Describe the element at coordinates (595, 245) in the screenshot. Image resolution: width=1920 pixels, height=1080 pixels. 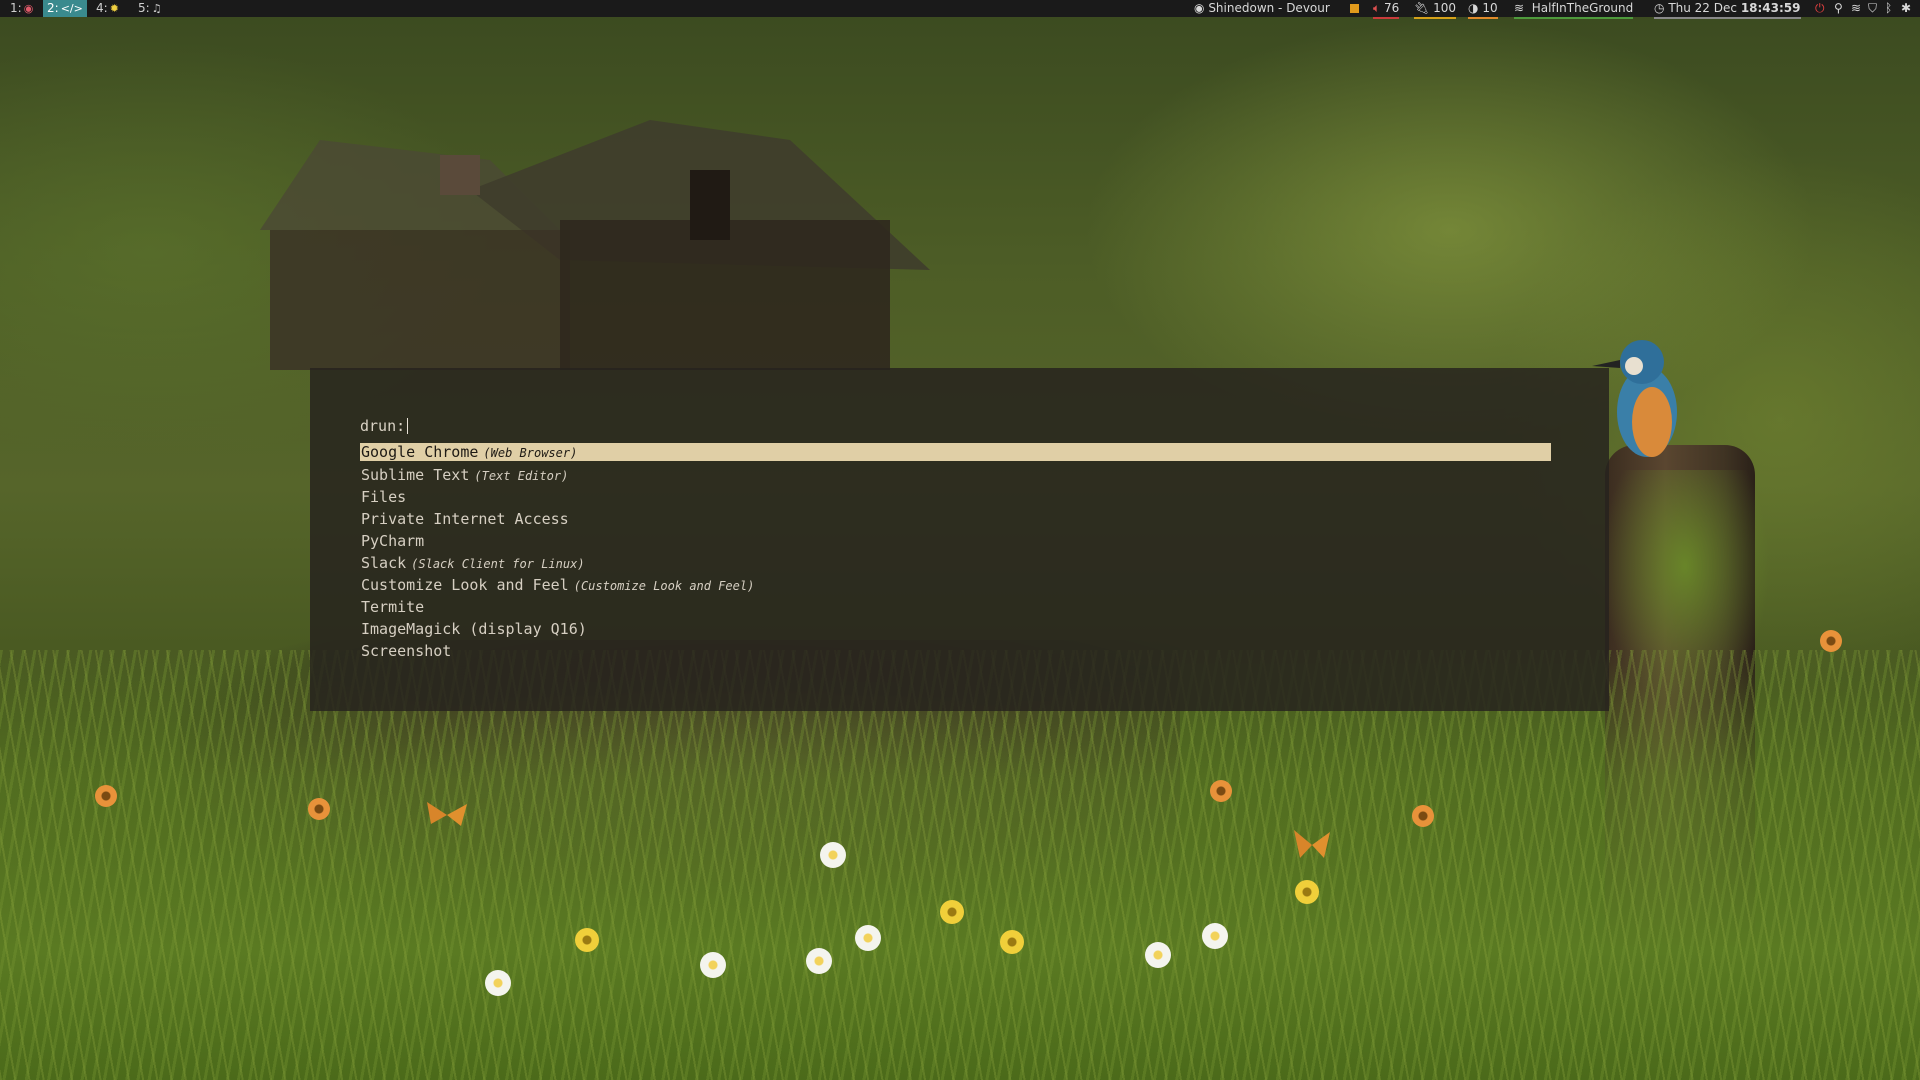
I see `wallpaper-house-illustration` at that location.